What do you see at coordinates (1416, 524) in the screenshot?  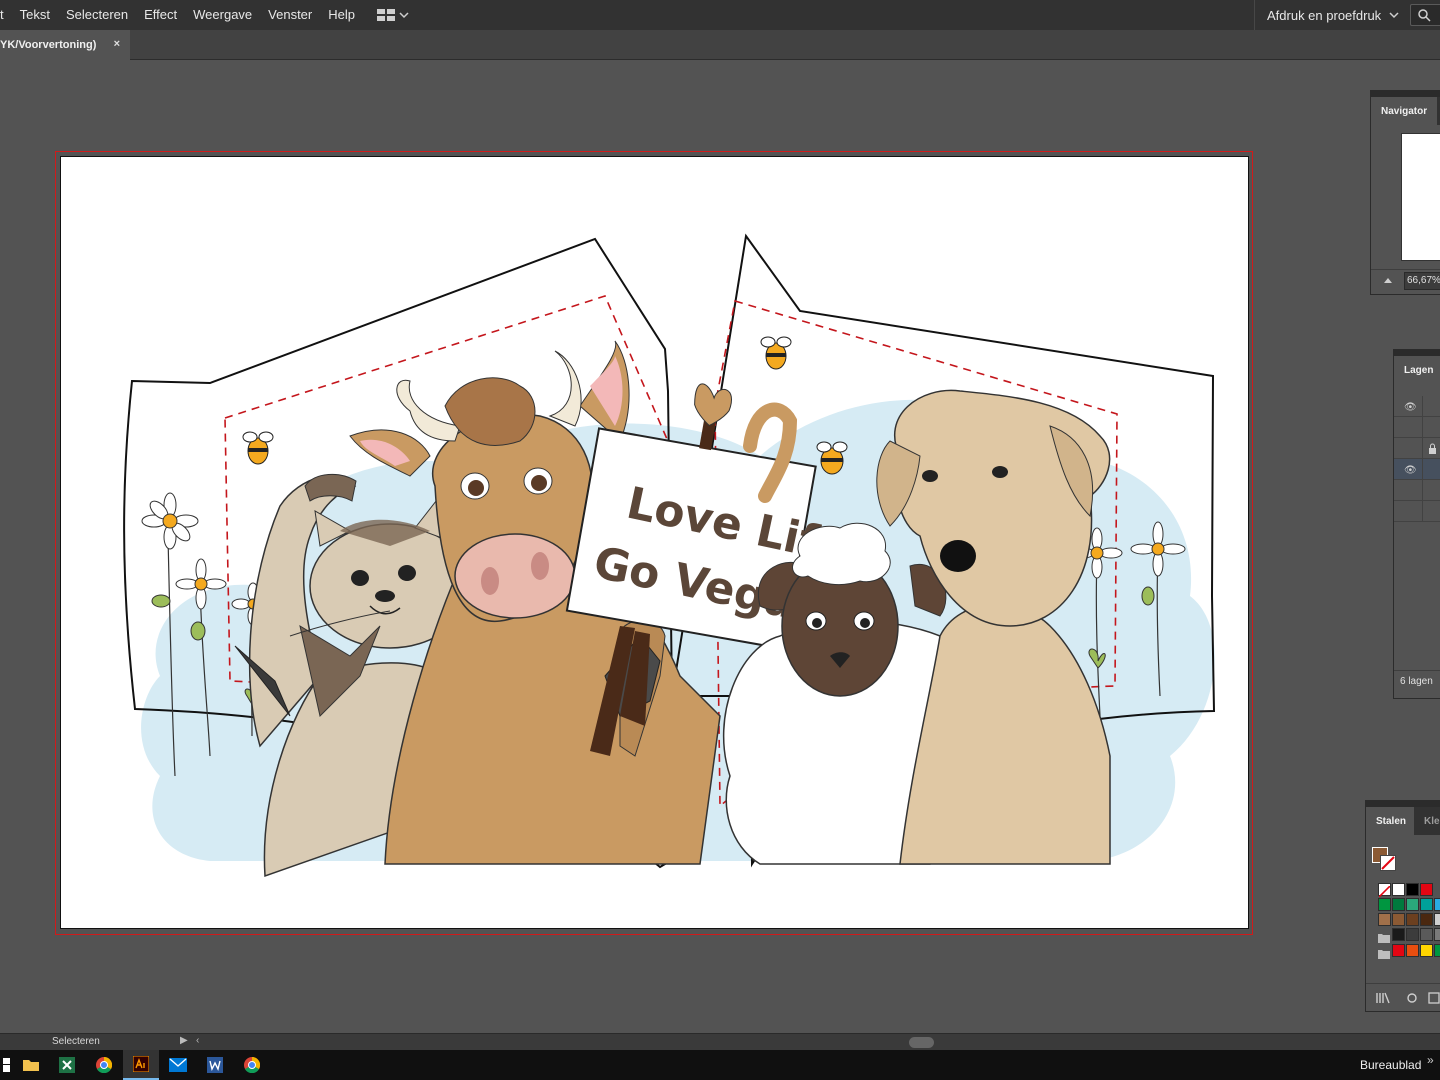 I see `layers-panel: Lagen 👁 👁 6 lagen` at bounding box center [1416, 524].